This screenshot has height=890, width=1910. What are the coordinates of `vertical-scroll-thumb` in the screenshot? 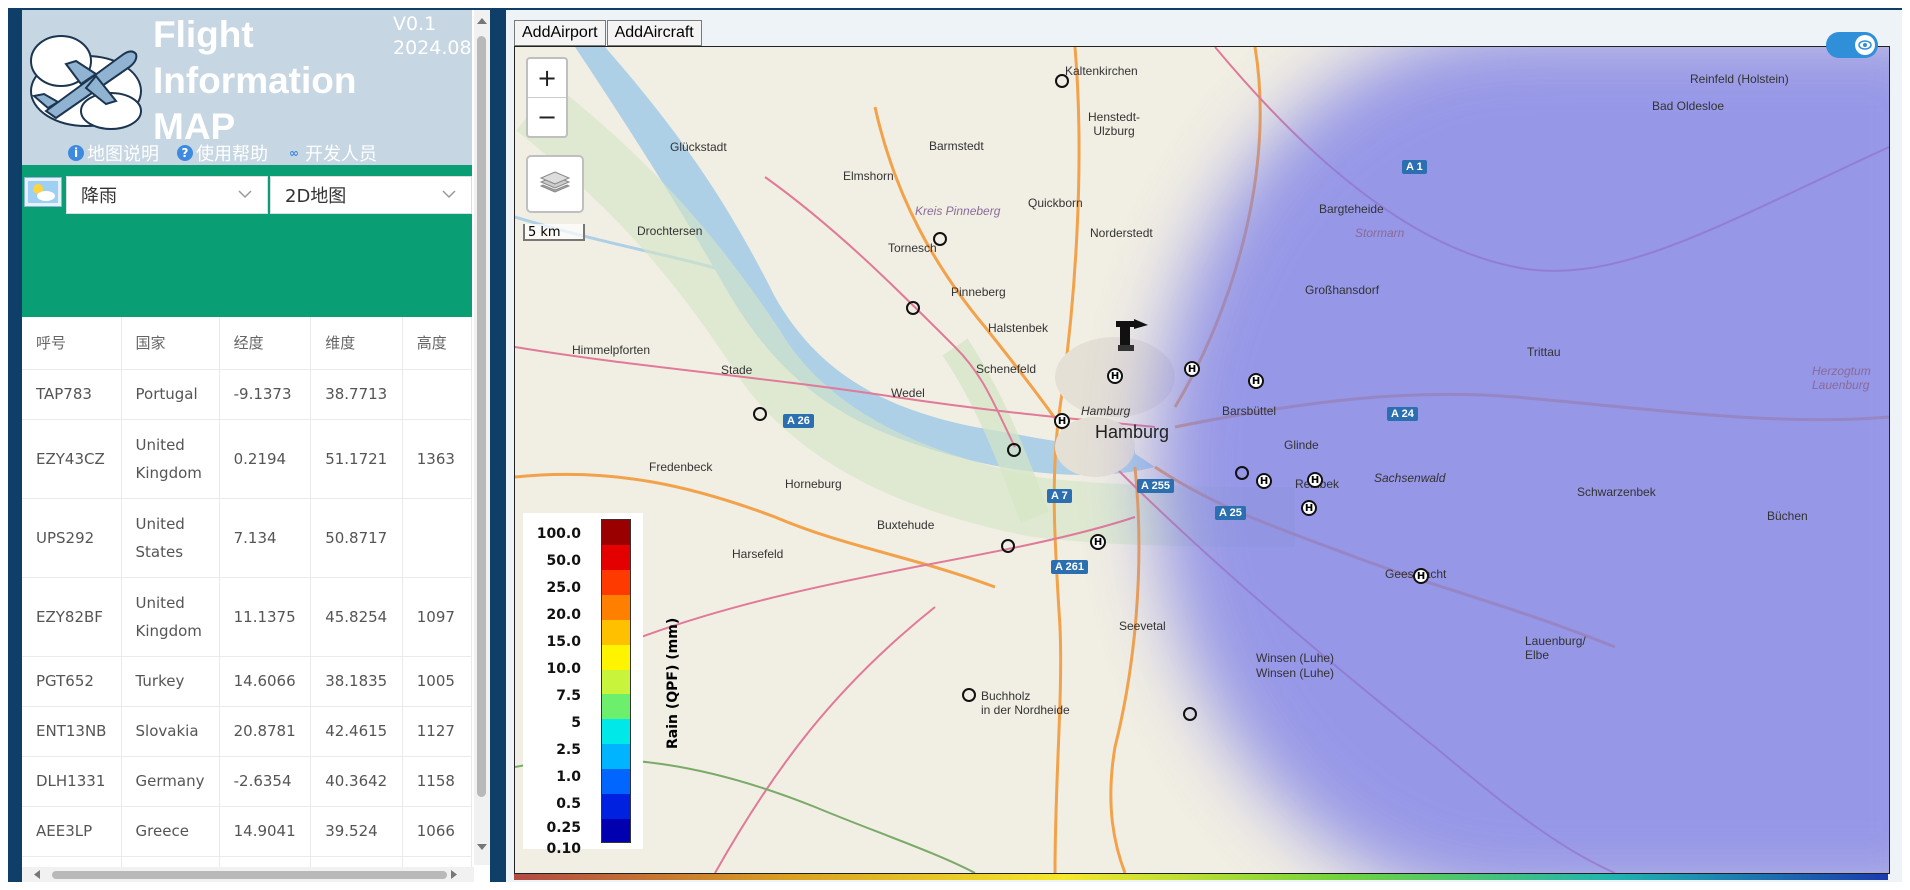 It's located at (481, 416).